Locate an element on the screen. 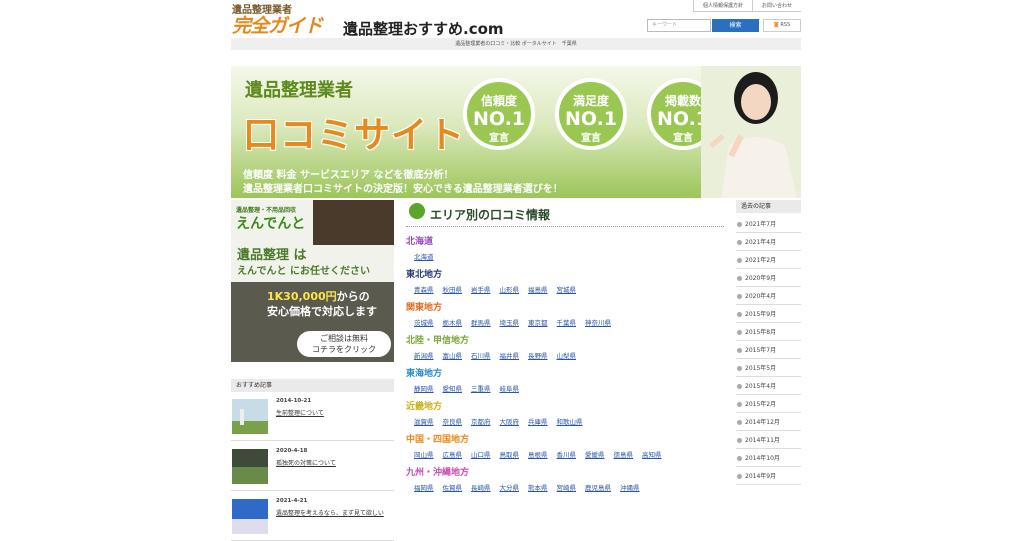 This screenshot has height=541, width=1024. past-article-month: 2014年12月 is located at coordinates (768, 422).